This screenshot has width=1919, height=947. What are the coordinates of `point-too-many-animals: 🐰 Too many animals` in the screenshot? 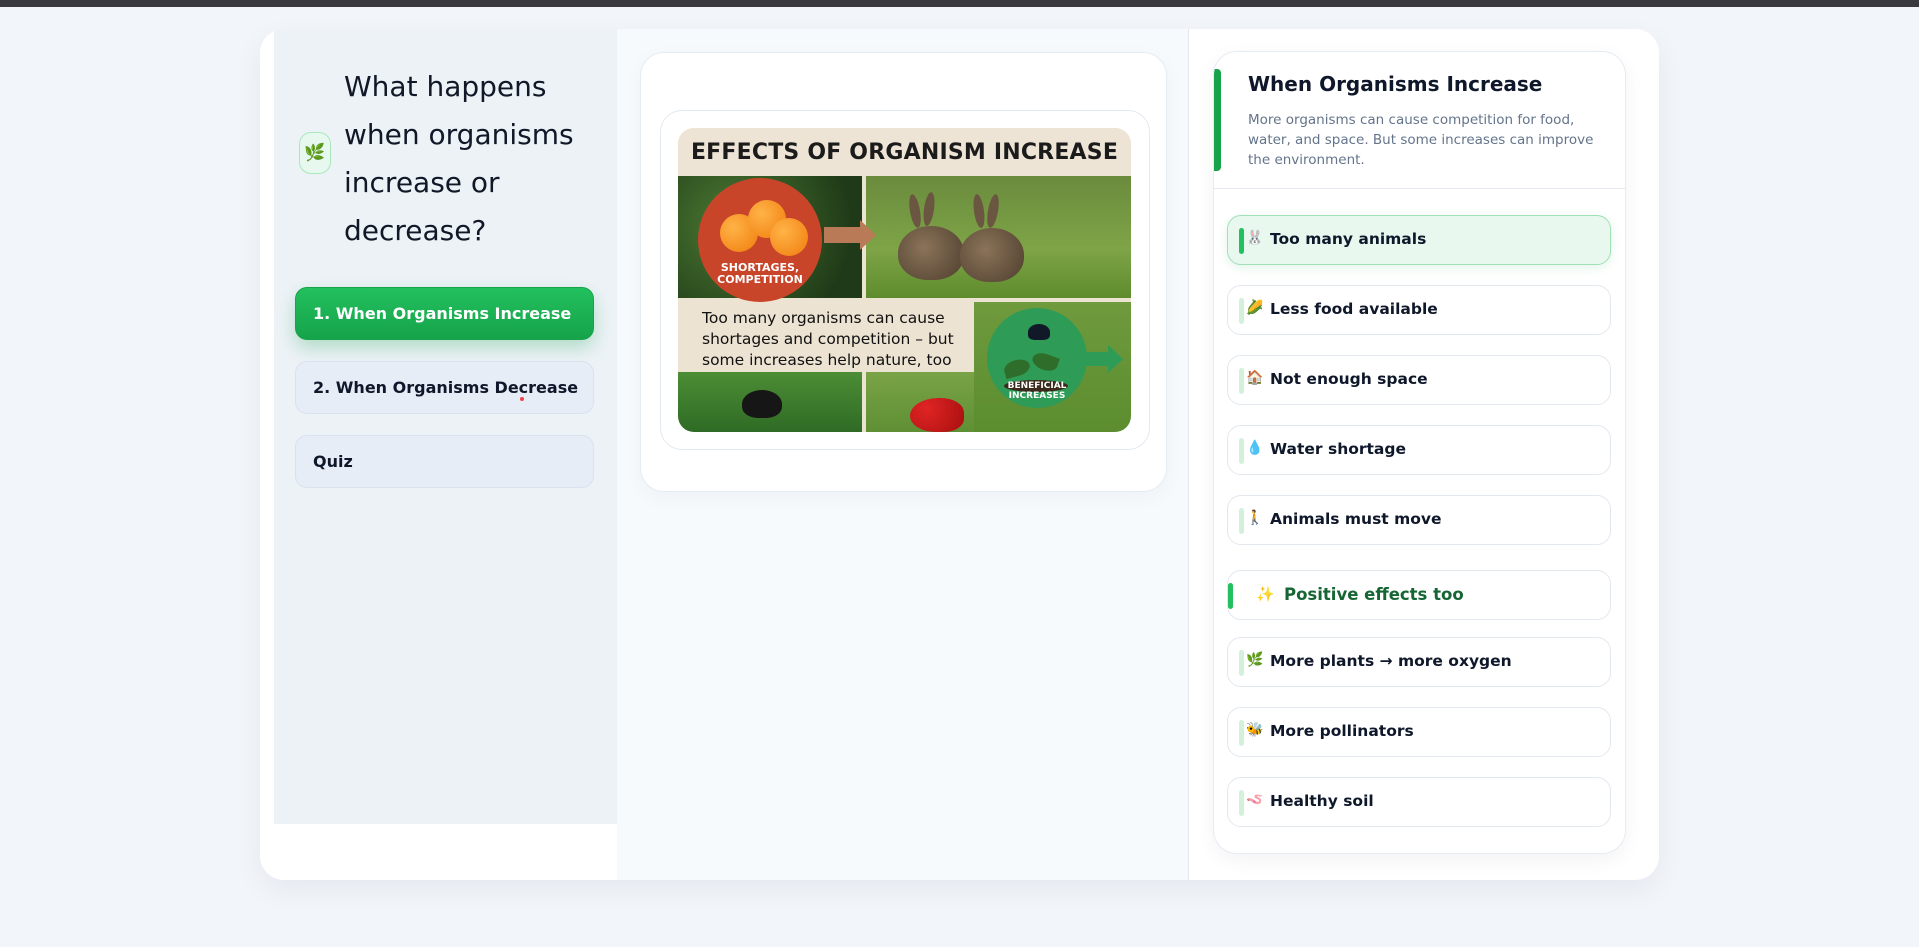 It's located at (1419, 240).